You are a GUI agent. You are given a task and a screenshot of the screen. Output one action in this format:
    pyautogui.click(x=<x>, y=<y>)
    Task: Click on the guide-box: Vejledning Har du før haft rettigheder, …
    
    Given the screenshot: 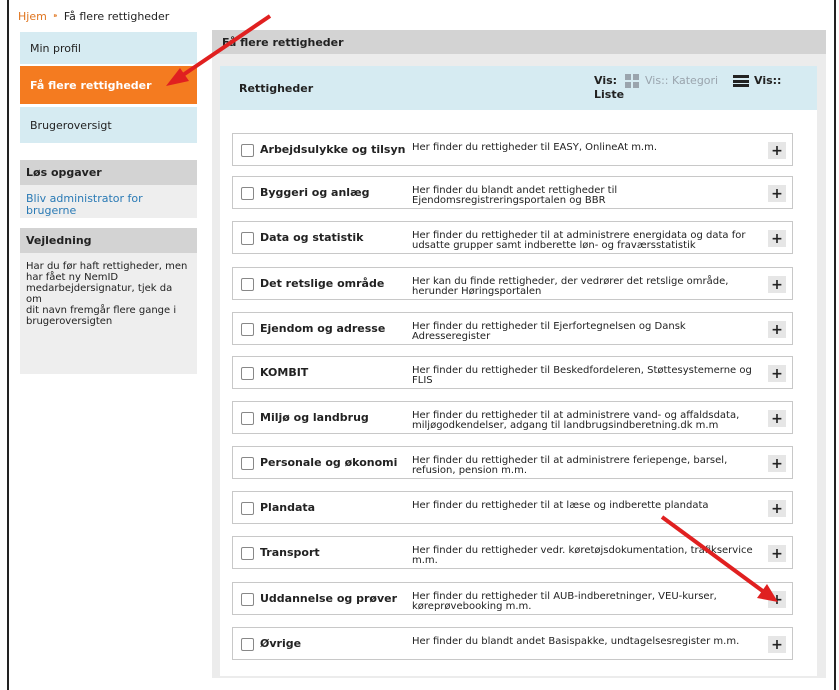 What is the action you would take?
    pyautogui.click(x=108, y=301)
    